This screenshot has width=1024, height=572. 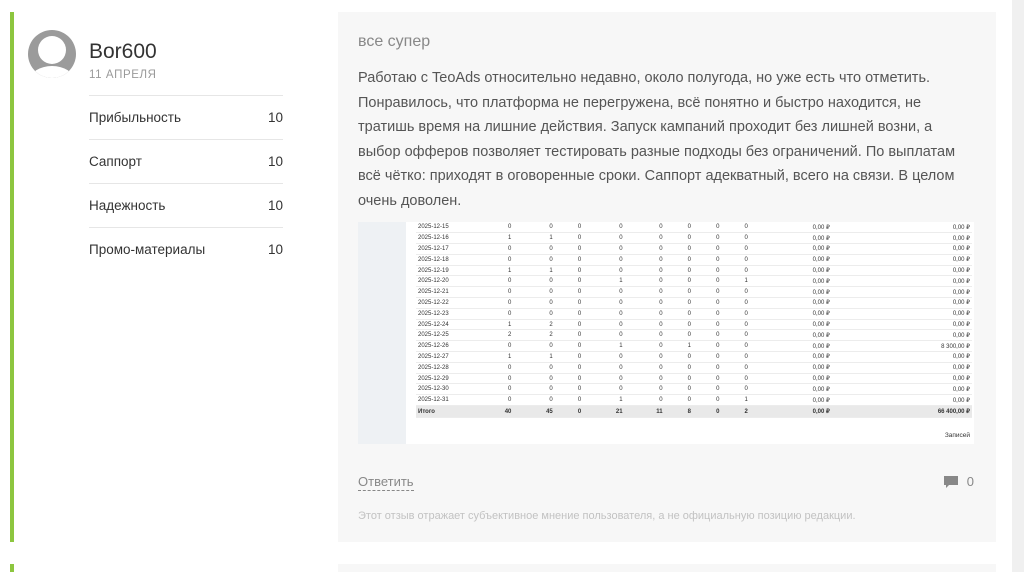 I want to click on table-cell: 8, so click(x=679, y=412).